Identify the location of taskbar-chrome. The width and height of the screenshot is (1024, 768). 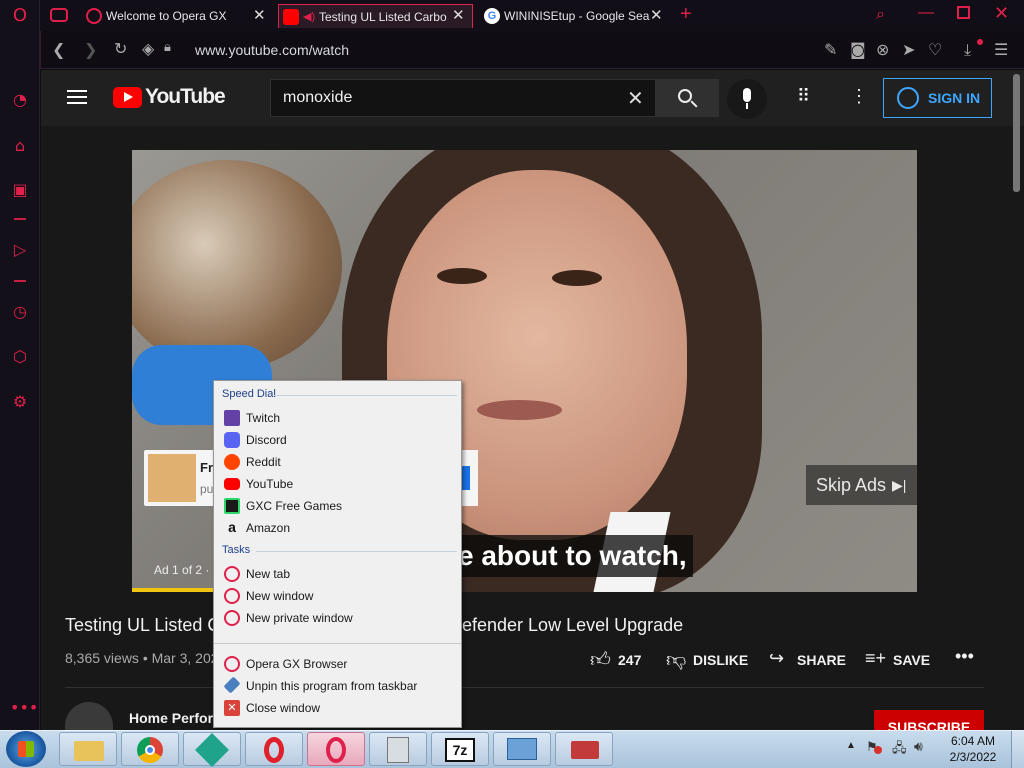
(150, 749).